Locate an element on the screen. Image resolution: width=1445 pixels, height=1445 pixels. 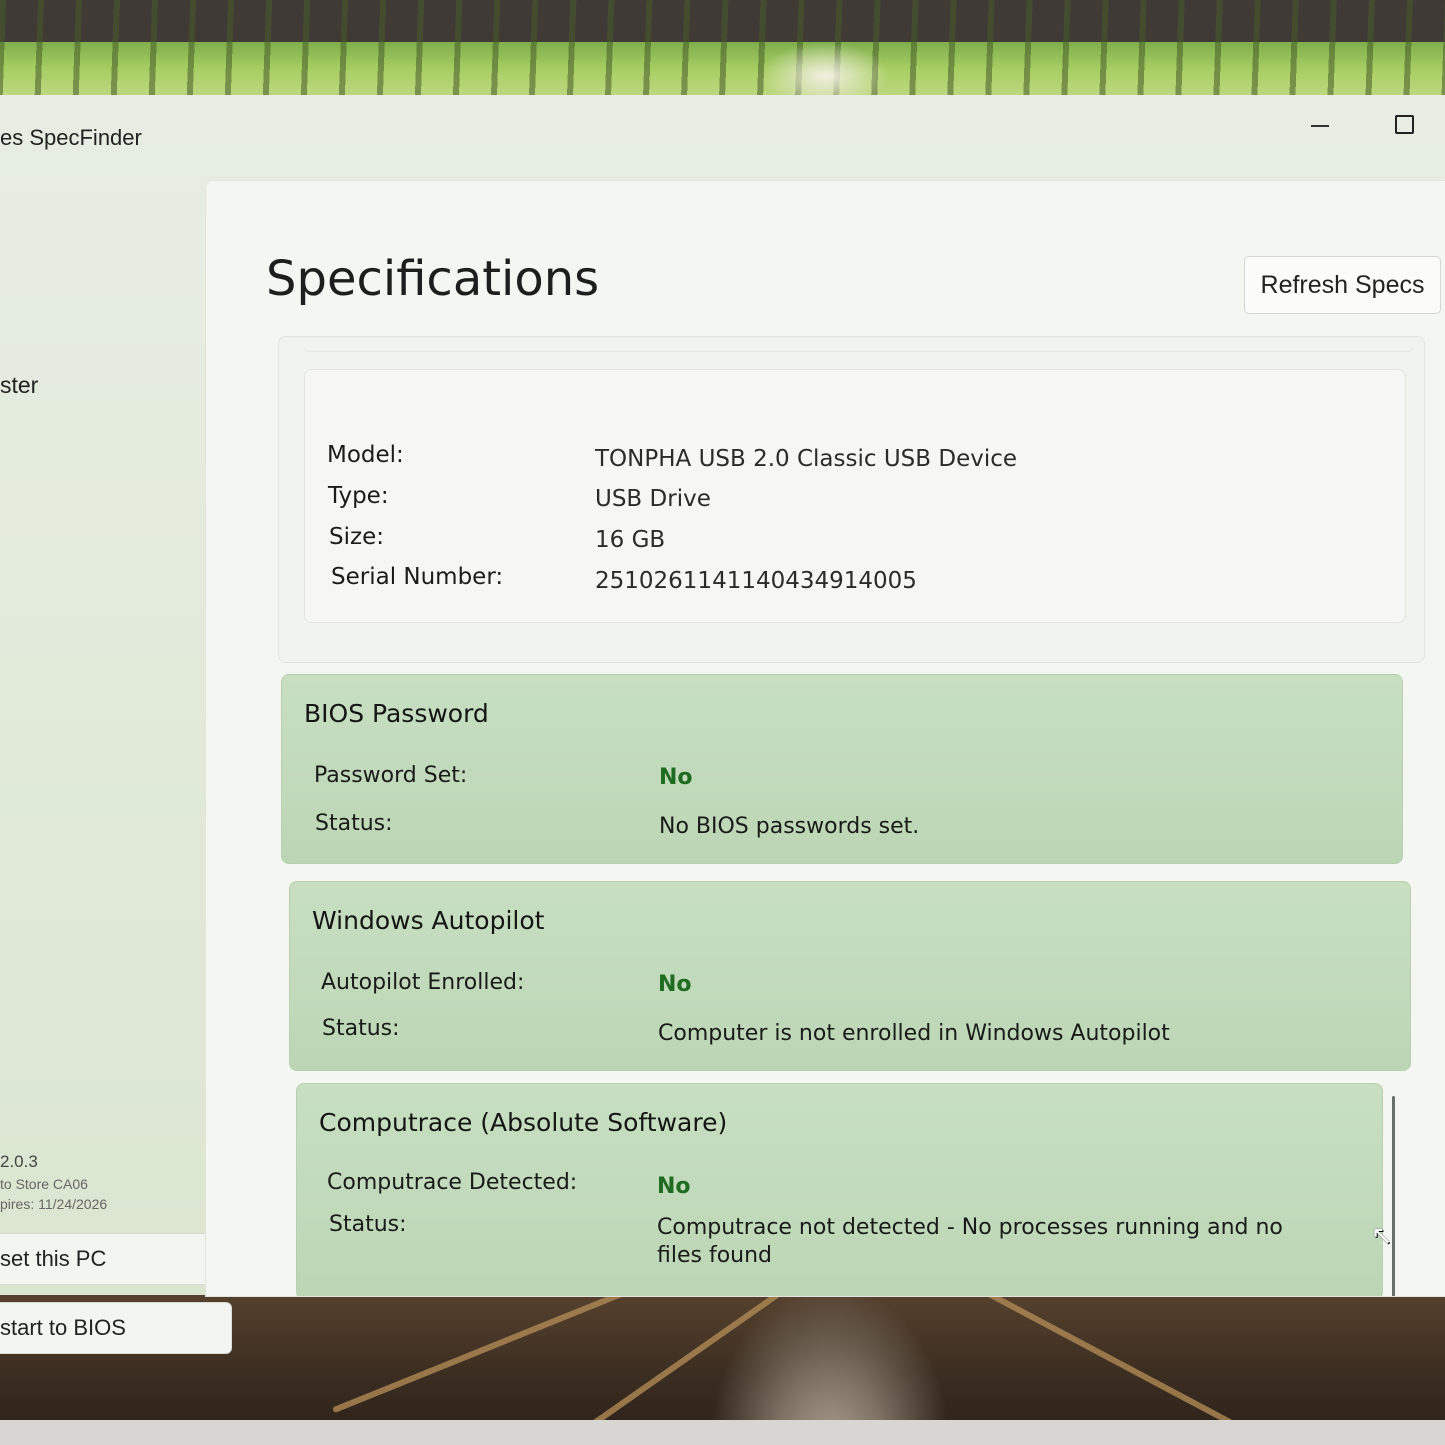
maximize-icon is located at coordinates (1404, 124).